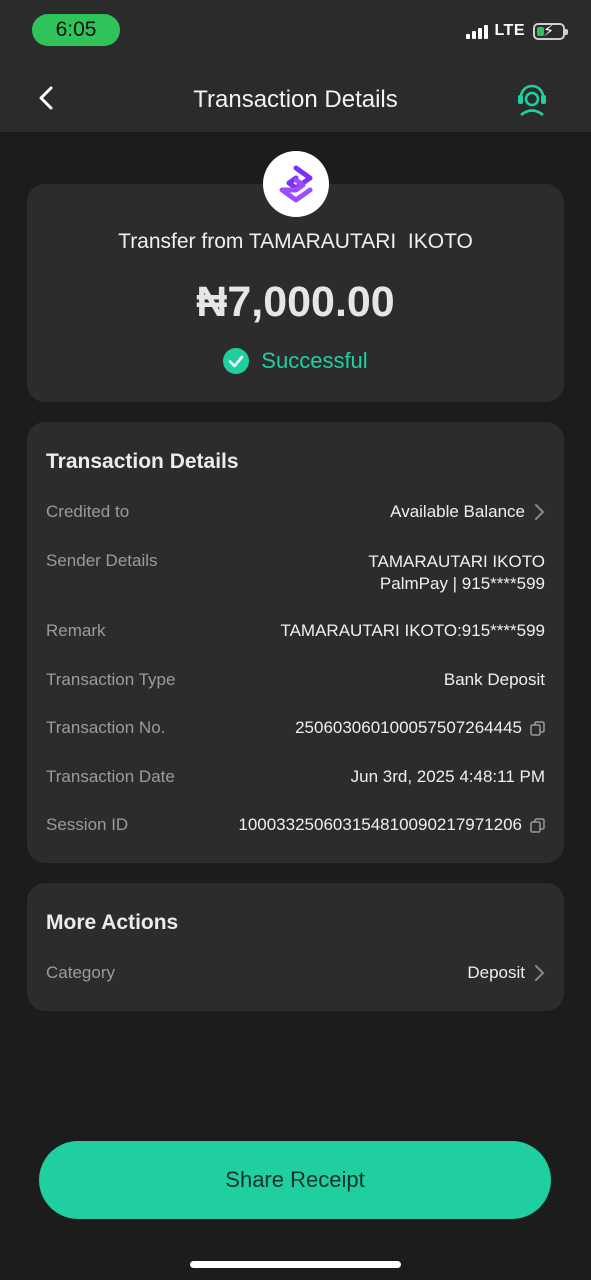  I want to click on sender-name: TAMARAUTARI IKOTO, so click(456, 561).